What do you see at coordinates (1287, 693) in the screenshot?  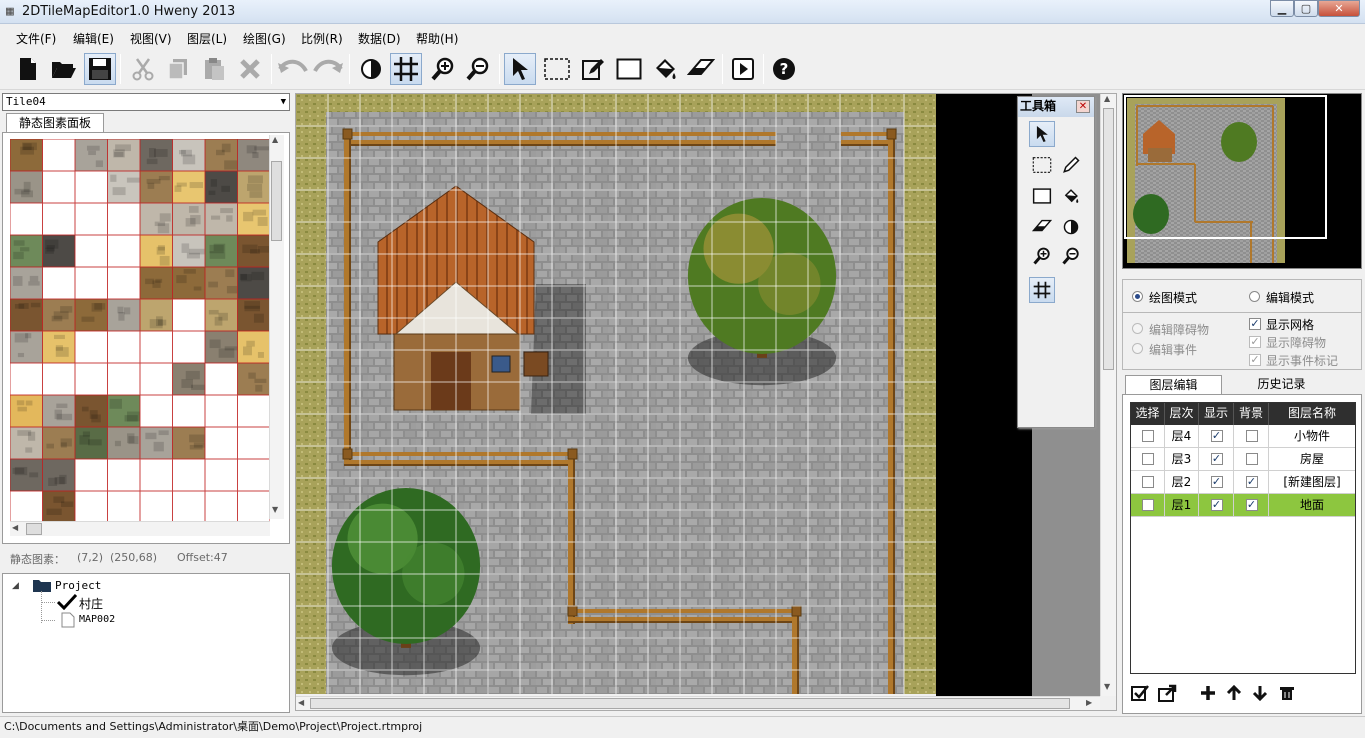 I see `trash-icon` at bounding box center [1287, 693].